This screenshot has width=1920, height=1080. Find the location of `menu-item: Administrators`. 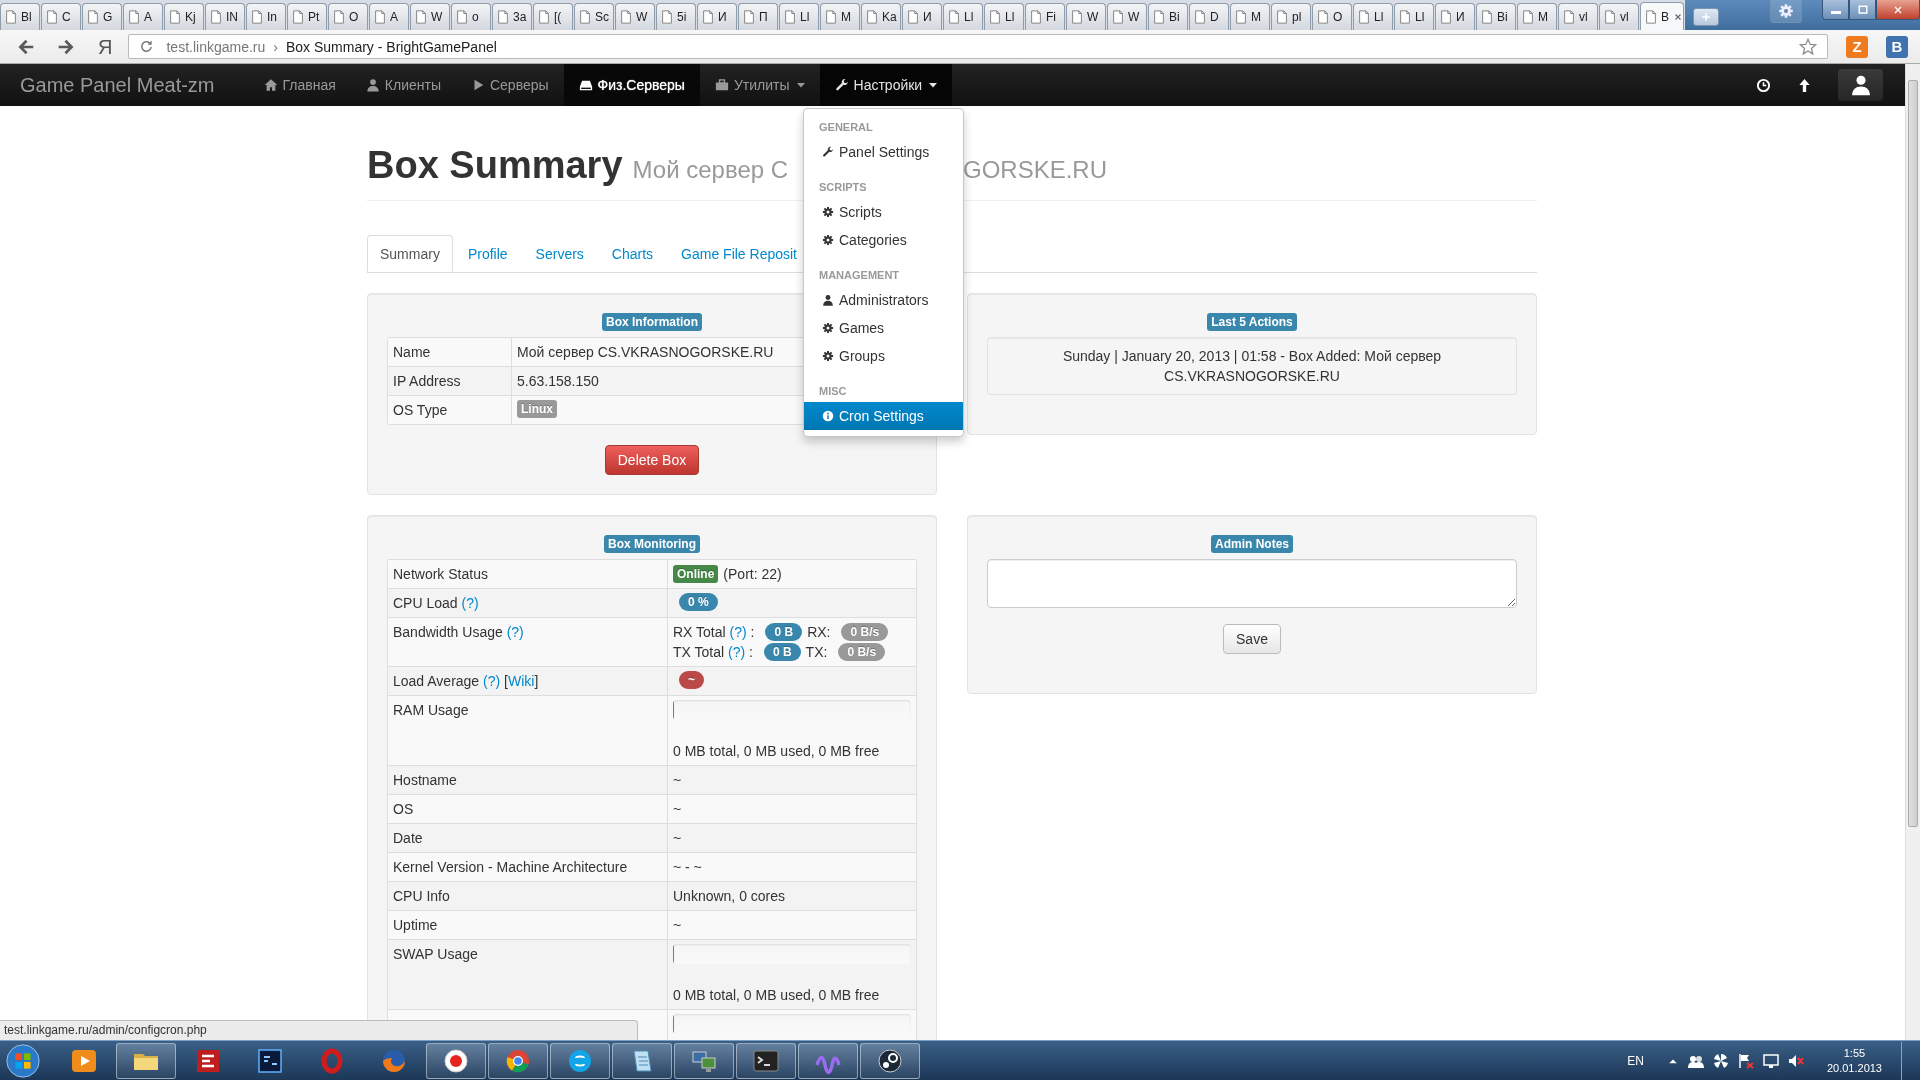

menu-item: Administrators is located at coordinates (883, 300).